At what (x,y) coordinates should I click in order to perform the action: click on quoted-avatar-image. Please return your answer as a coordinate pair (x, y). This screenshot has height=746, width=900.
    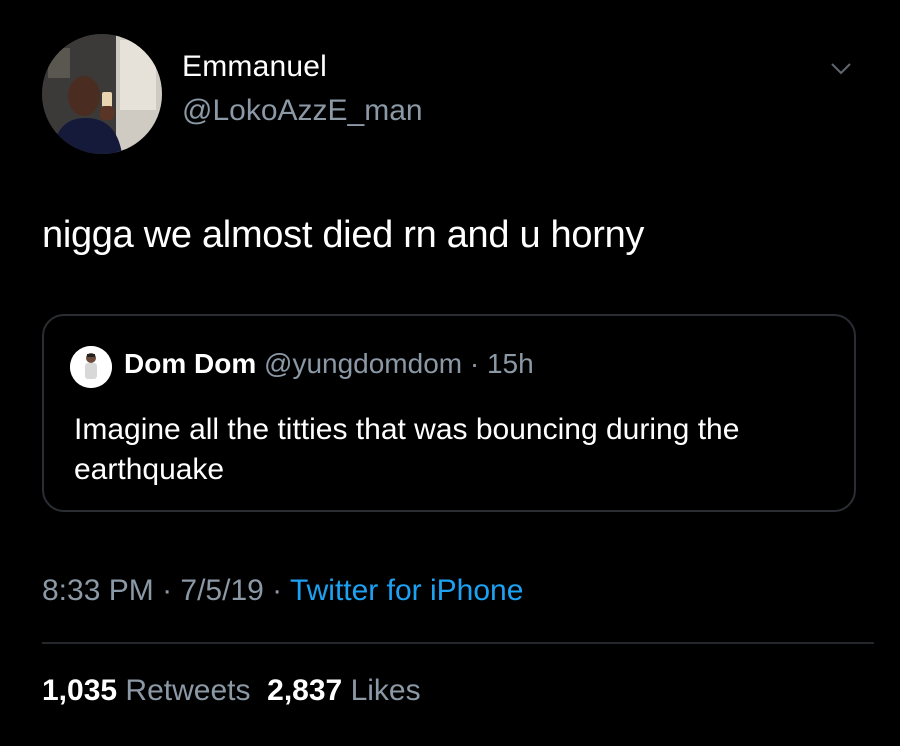
    Looking at the image, I should click on (91, 367).